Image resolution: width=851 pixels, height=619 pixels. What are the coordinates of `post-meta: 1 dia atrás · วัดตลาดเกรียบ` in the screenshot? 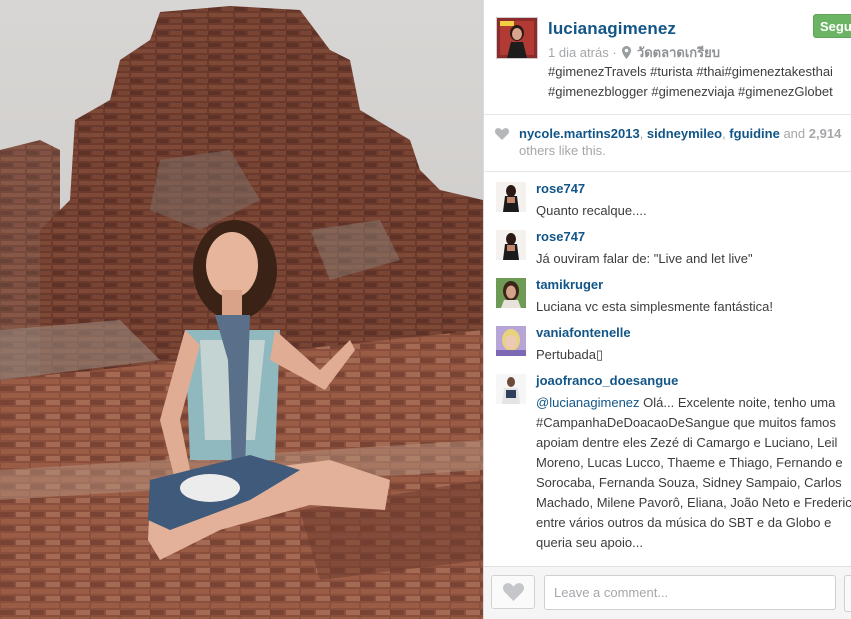 It's located at (634, 52).